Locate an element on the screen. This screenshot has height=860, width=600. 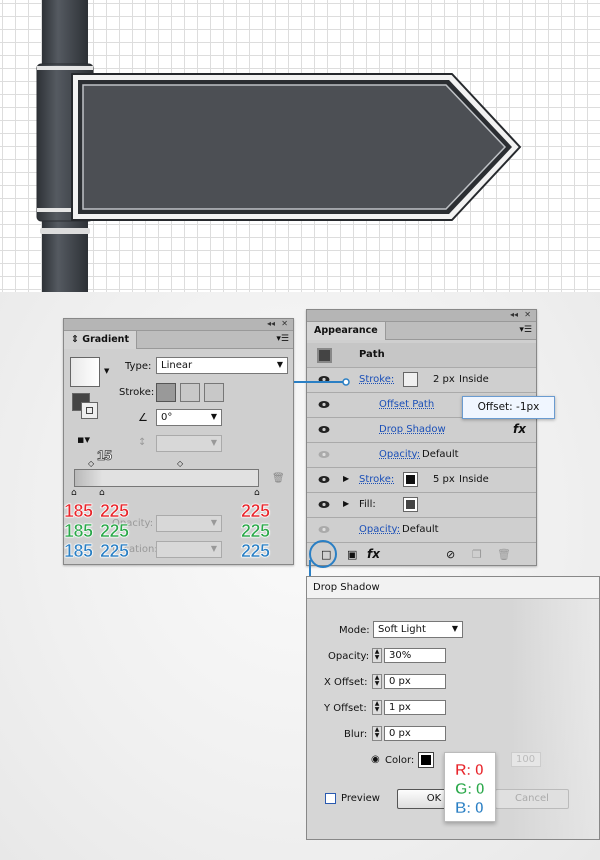
midpoint-diamond-left: ◇ is located at coordinates (91, 463).